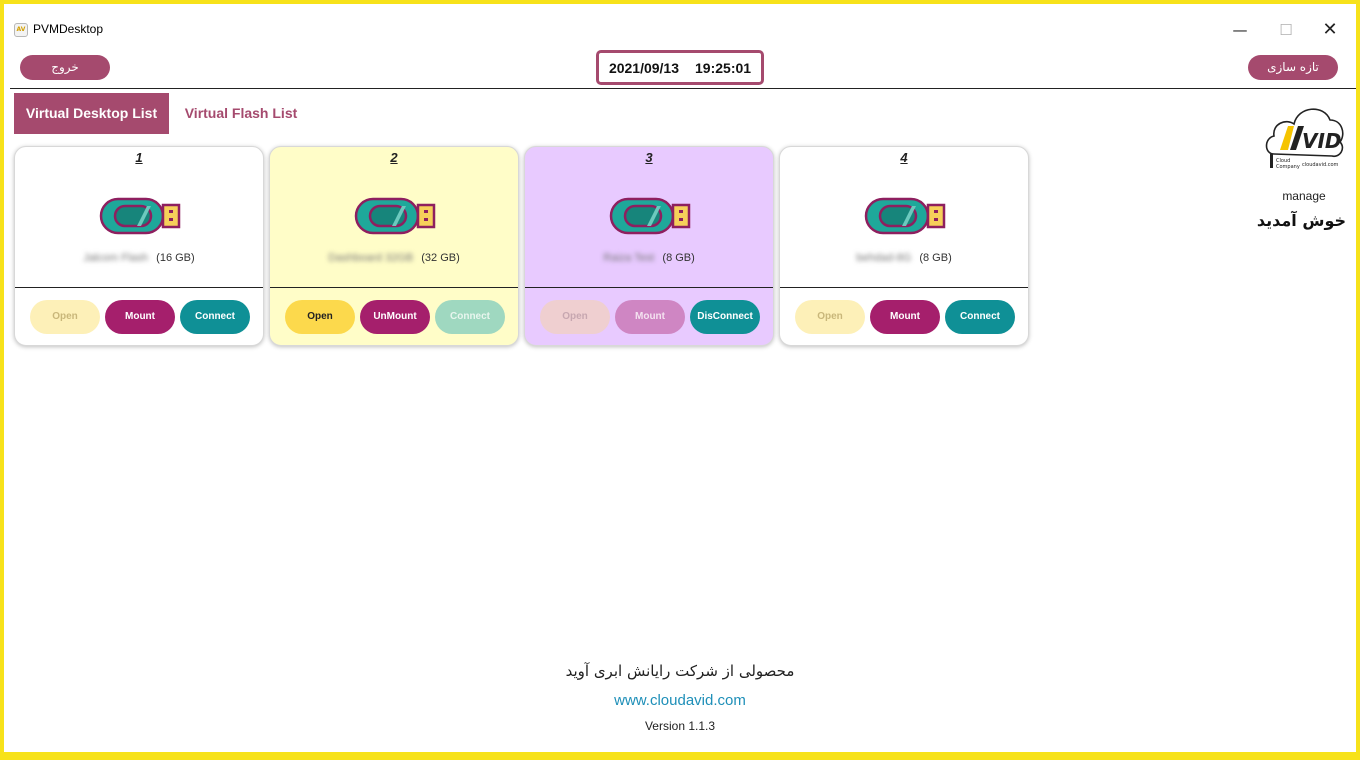 This screenshot has width=1360, height=760. What do you see at coordinates (904, 246) in the screenshot?
I see `flash-card-4: 4 behdad-8G (8 GB) Open Mount Connect` at bounding box center [904, 246].